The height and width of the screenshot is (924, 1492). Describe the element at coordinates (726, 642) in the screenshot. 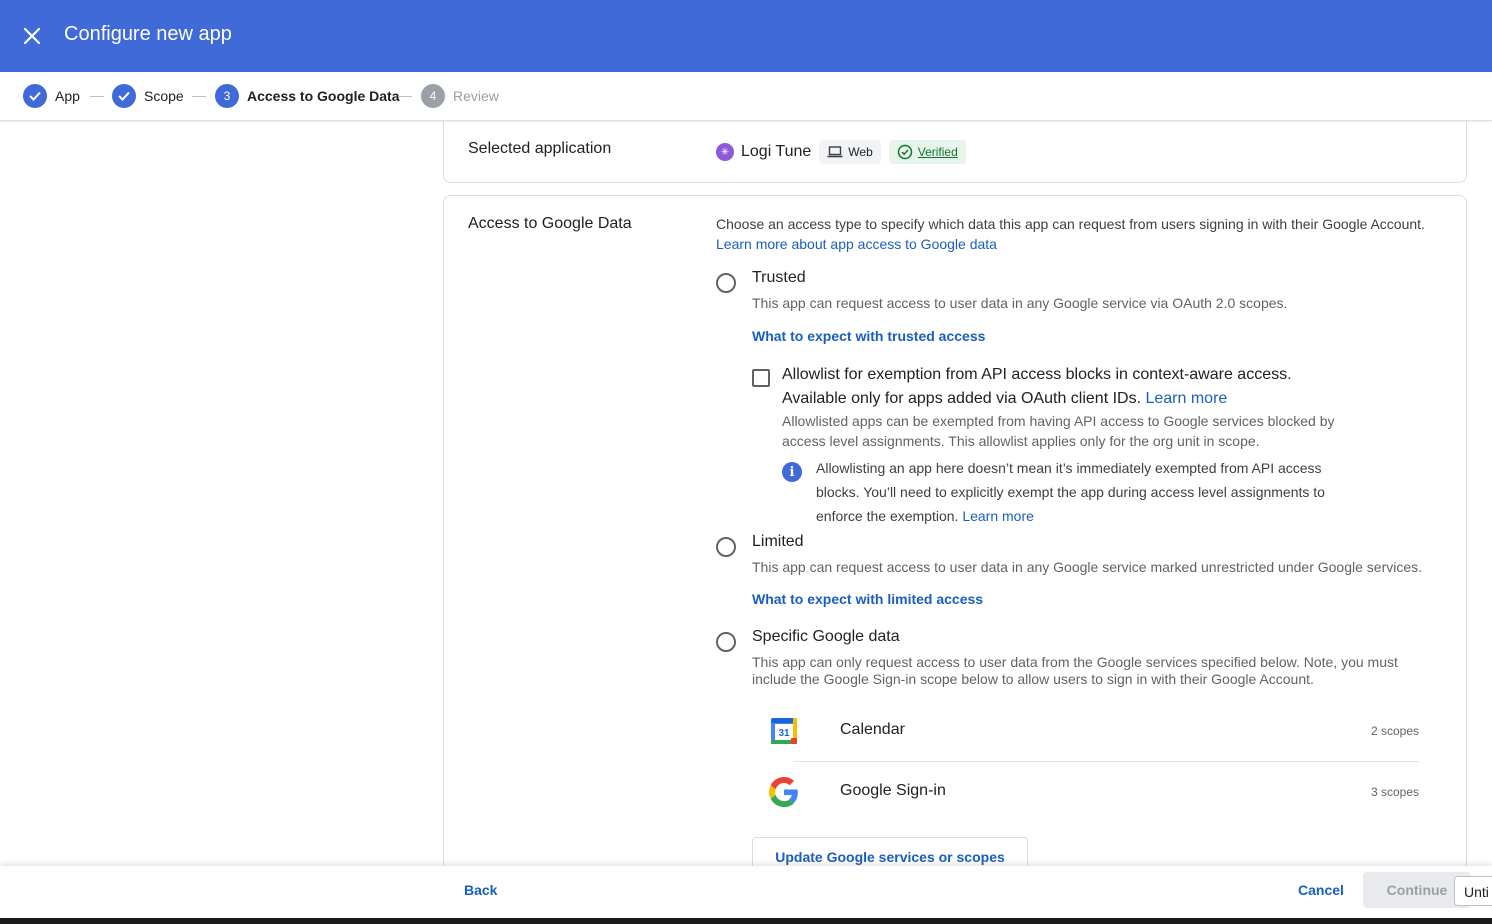

I see `radio-specific` at that location.